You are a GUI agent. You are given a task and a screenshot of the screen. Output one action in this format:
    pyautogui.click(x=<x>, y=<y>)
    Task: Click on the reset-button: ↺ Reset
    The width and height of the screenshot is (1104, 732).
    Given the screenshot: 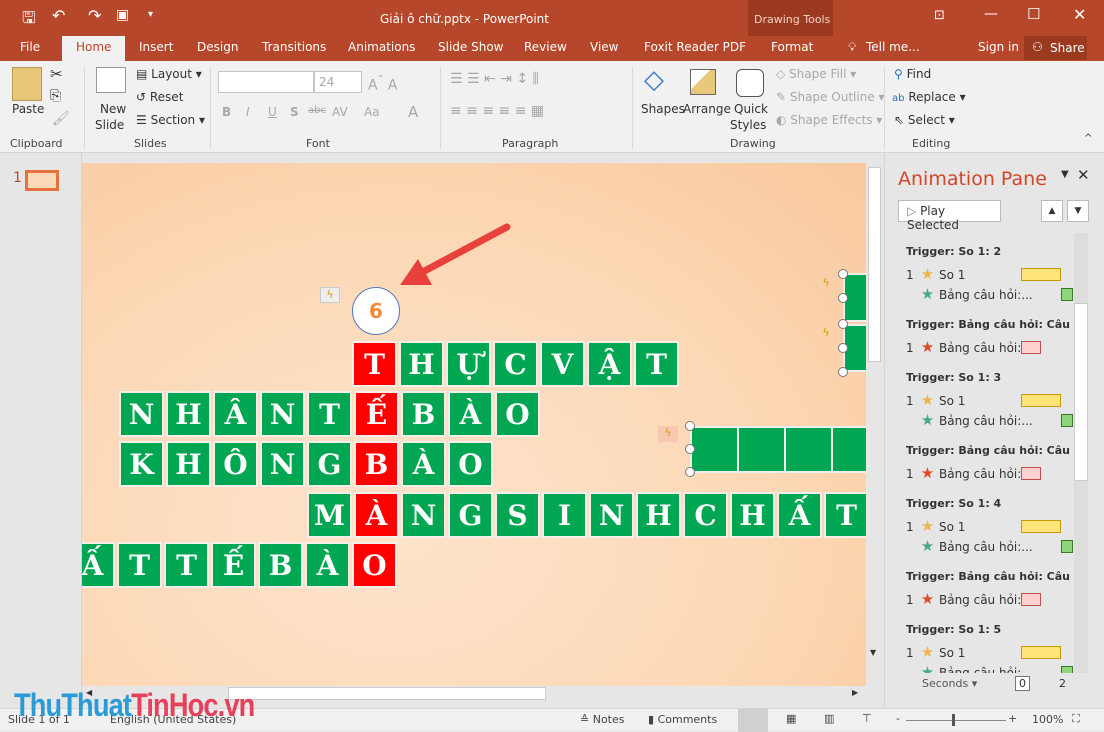 What is the action you would take?
    pyautogui.click(x=159, y=97)
    